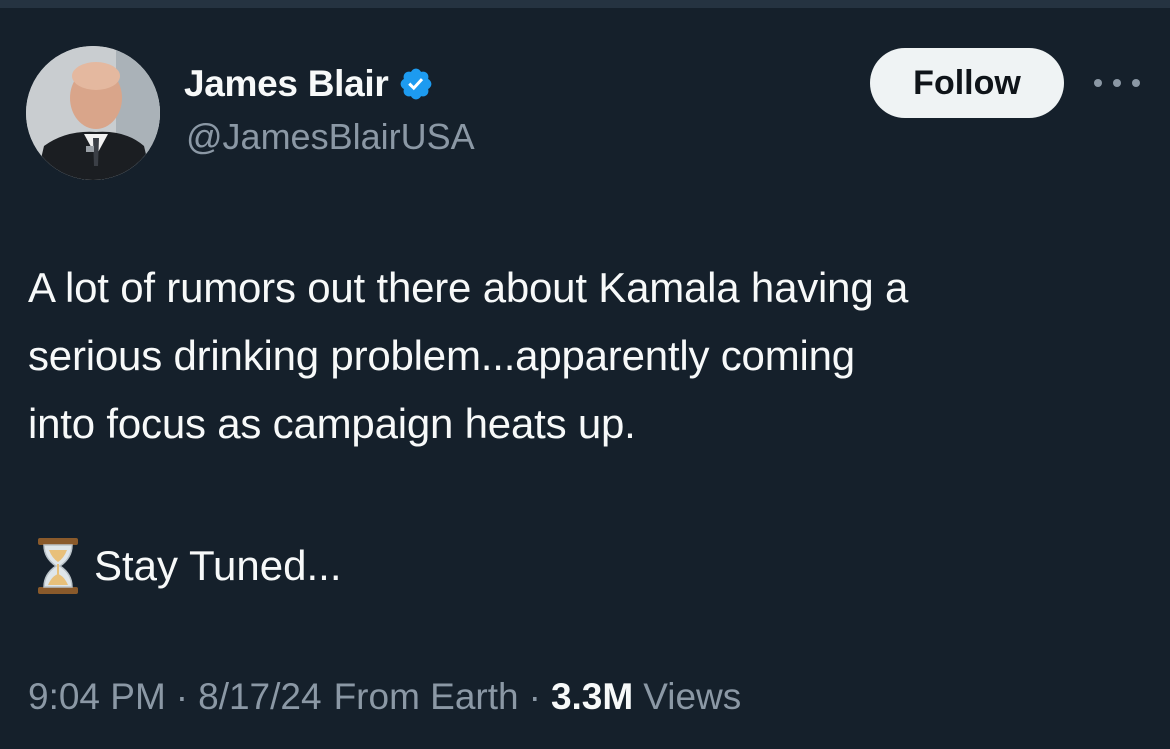  What do you see at coordinates (332, 423) in the screenshot?
I see `tweet-text-line: into focus as campaign heats up.` at bounding box center [332, 423].